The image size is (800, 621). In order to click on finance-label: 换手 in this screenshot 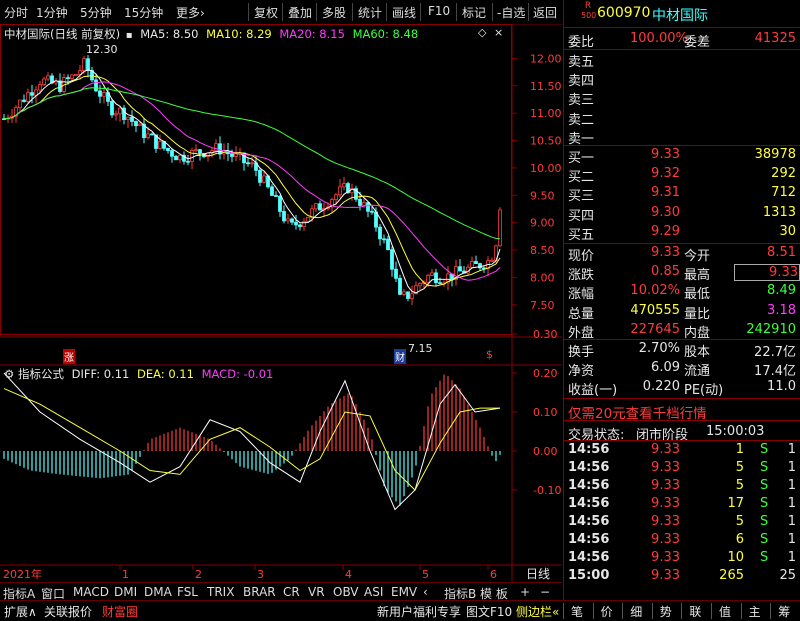, I will do `click(581, 352)`.